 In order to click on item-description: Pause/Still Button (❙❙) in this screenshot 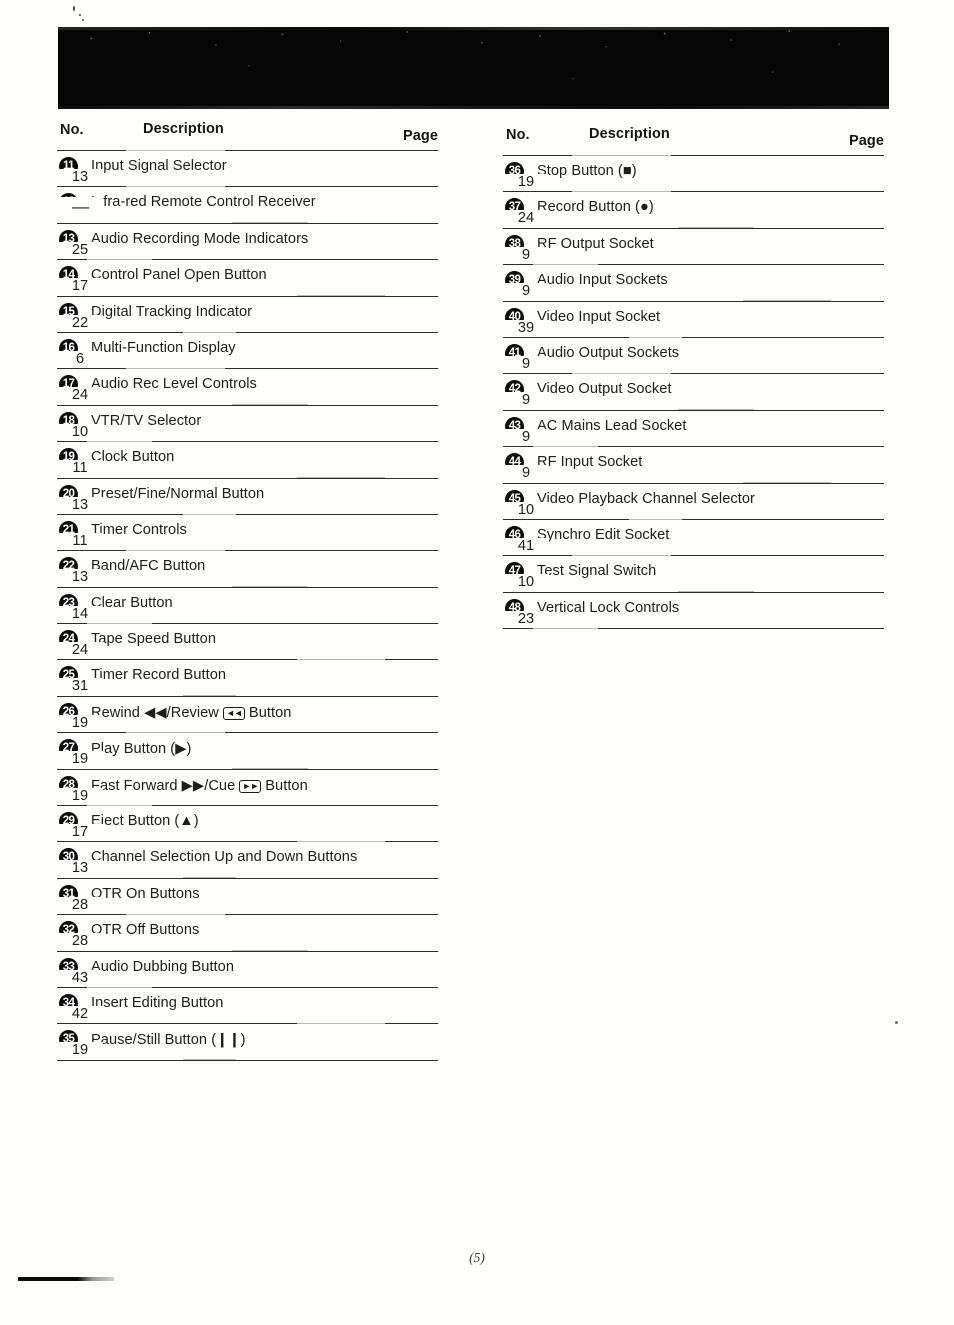, I will do `click(168, 1040)`.